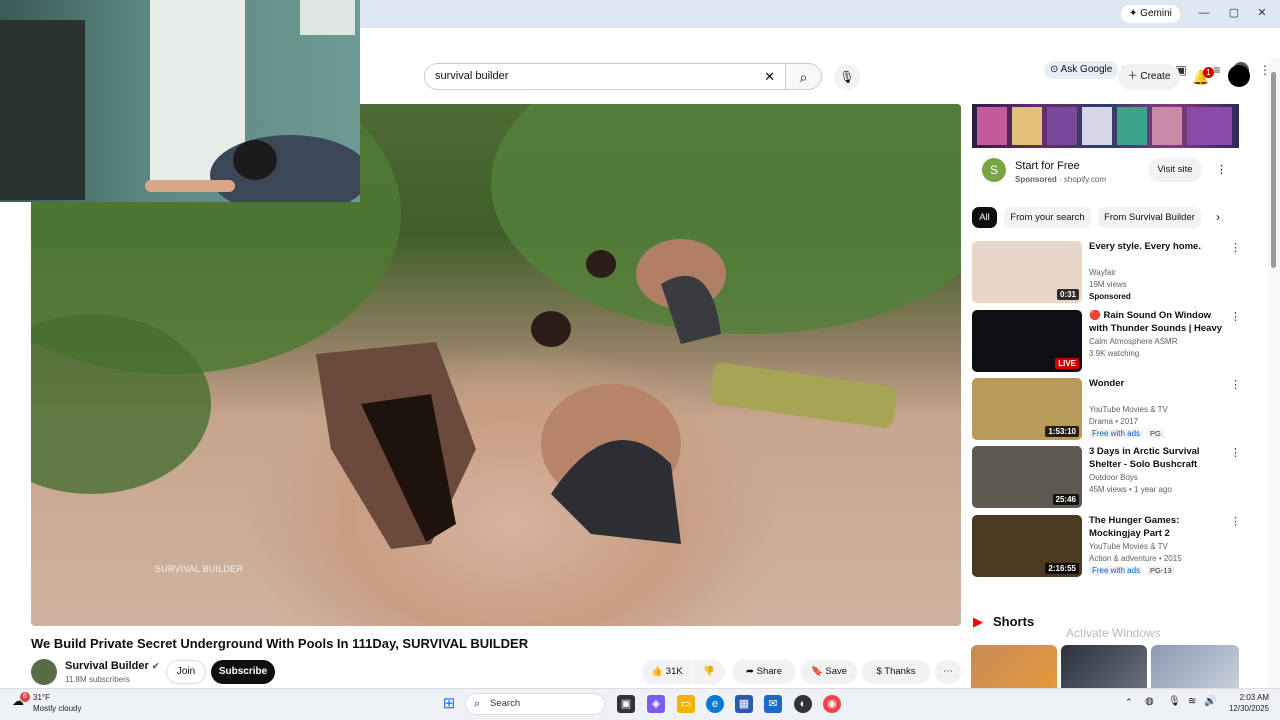 The height and width of the screenshot is (720, 1280). Describe the element at coordinates (1014, 621) in the screenshot. I see `shorts-heading: Shorts` at that location.